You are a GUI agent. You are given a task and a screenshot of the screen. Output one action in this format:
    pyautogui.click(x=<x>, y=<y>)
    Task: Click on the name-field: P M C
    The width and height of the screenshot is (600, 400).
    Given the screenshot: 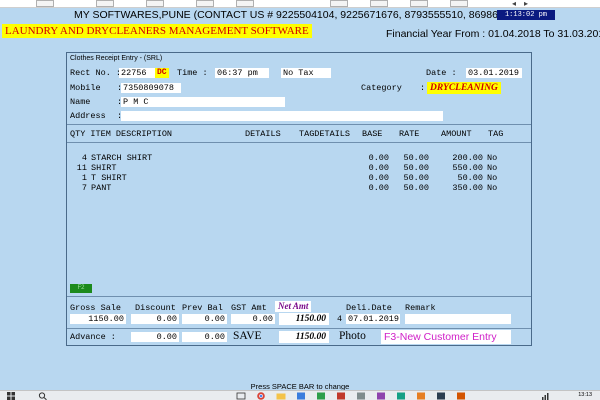 What is the action you would take?
    pyautogui.click(x=203, y=102)
    